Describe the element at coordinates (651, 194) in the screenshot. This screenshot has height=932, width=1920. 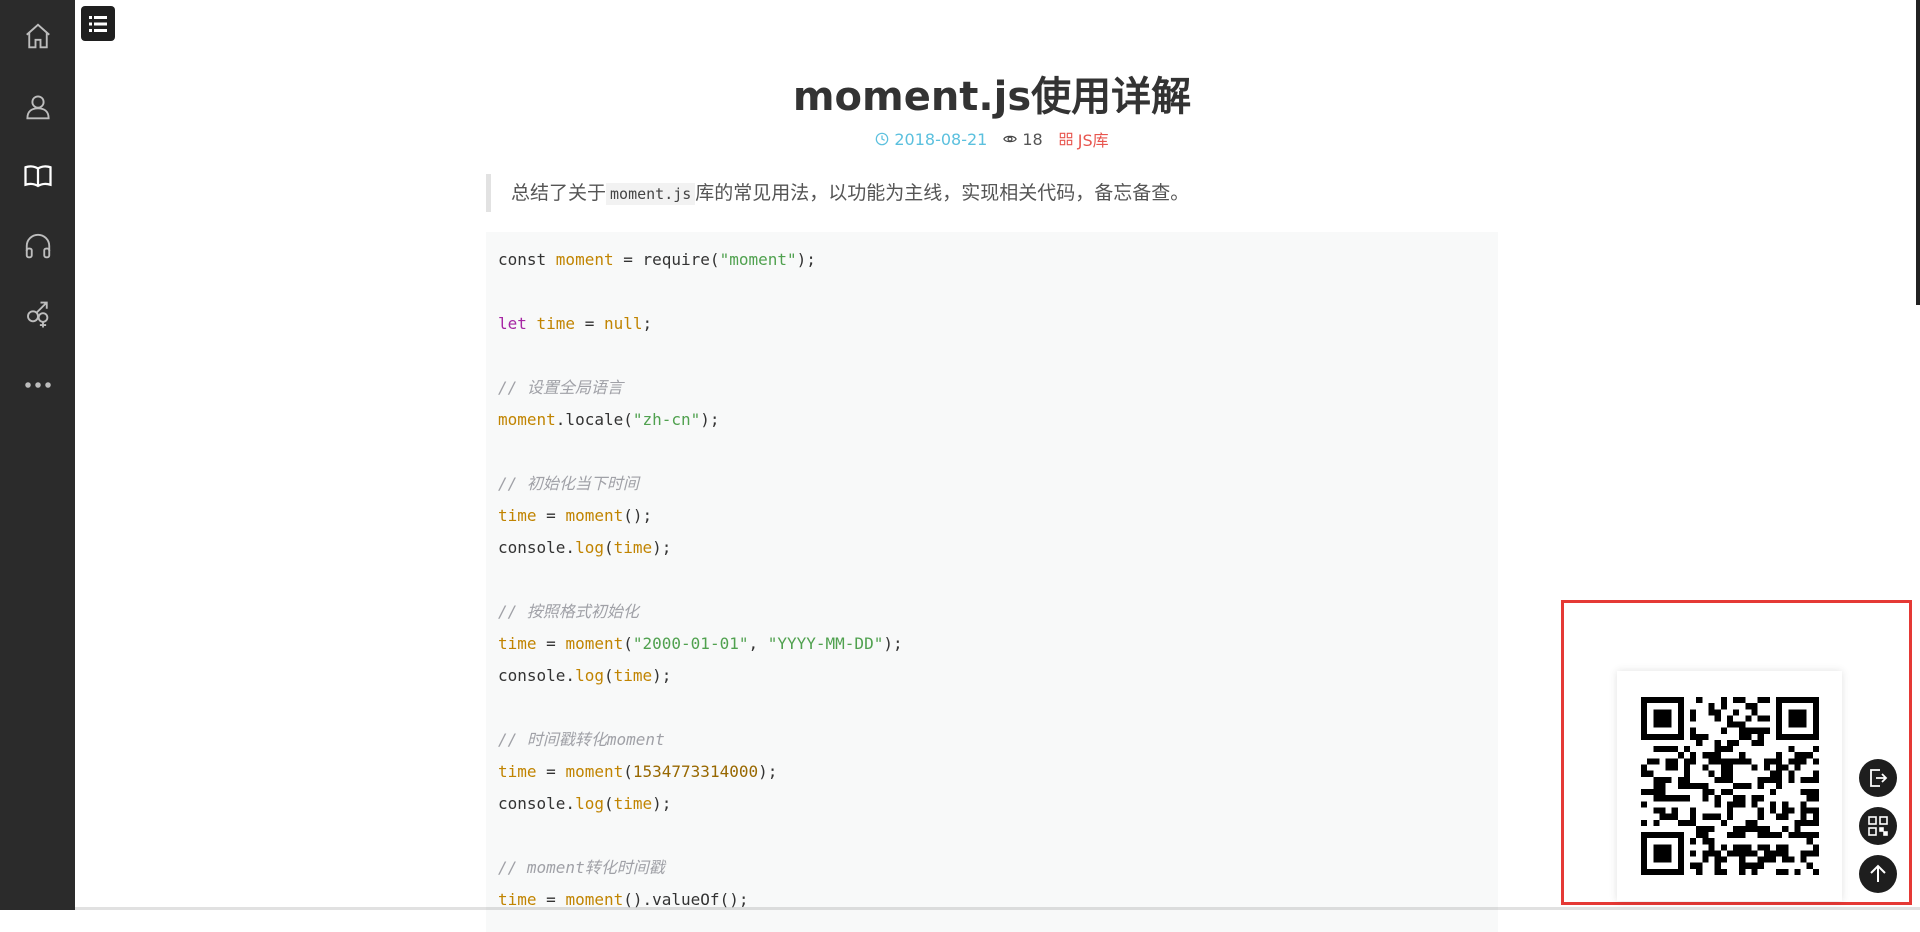
I see `summary-inline-code: moment.js` at that location.